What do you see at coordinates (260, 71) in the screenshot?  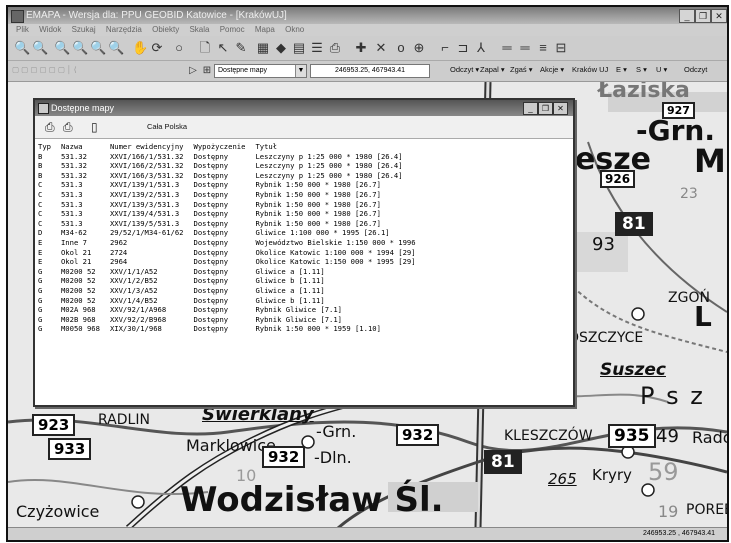 I see `available-maps-select: Dostępne mapy ▼` at bounding box center [260, 71].